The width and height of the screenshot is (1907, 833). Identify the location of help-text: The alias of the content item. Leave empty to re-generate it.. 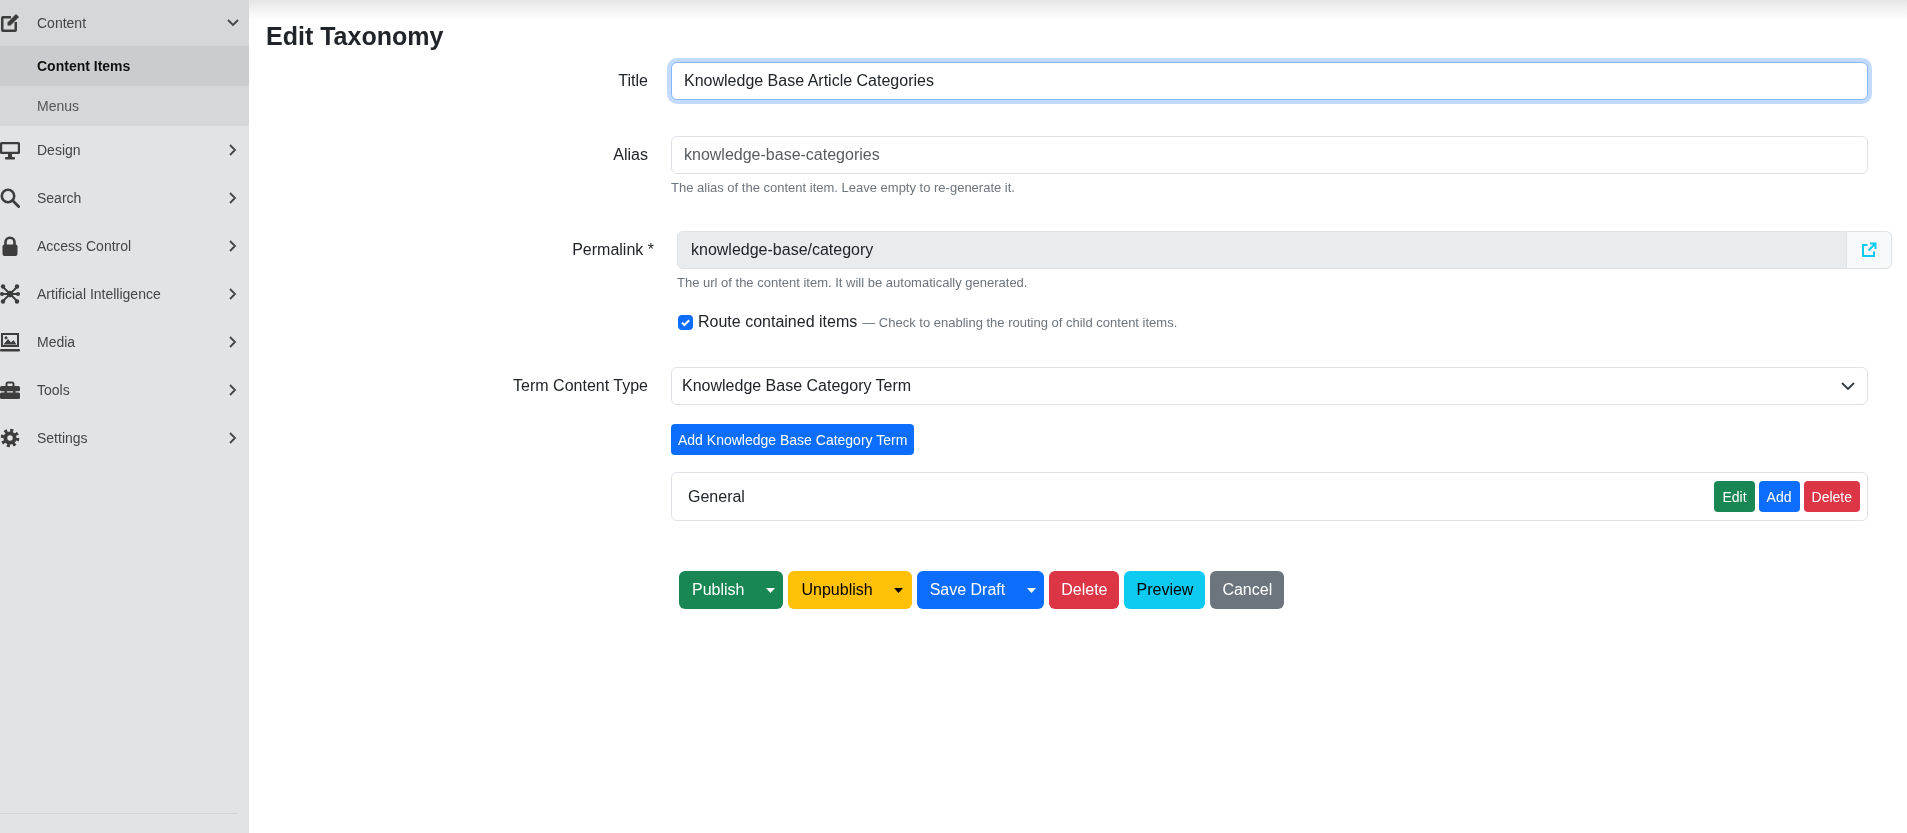
(843, 188).